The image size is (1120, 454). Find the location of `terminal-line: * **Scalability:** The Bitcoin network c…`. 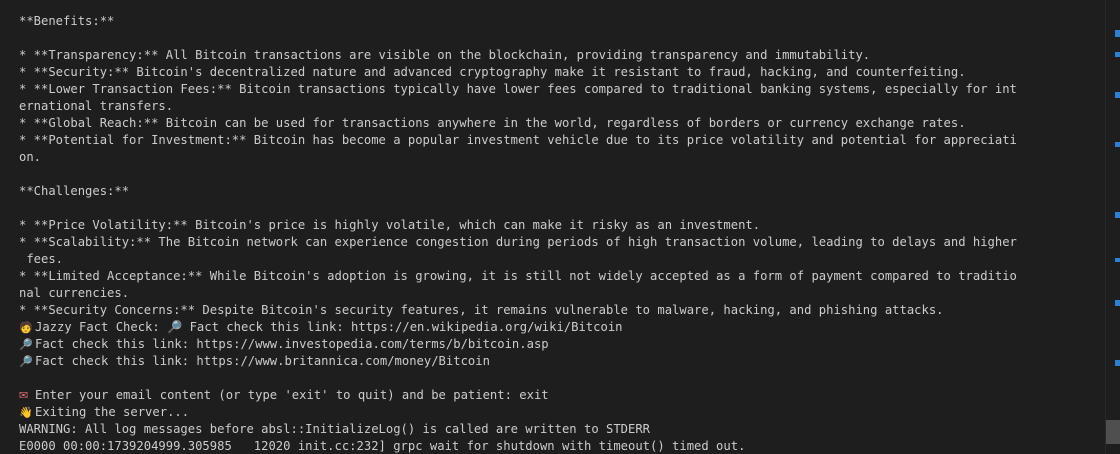

terminal-line: * **Scalability:** The Bitcoin network c… is located at coordinates (563, 242).